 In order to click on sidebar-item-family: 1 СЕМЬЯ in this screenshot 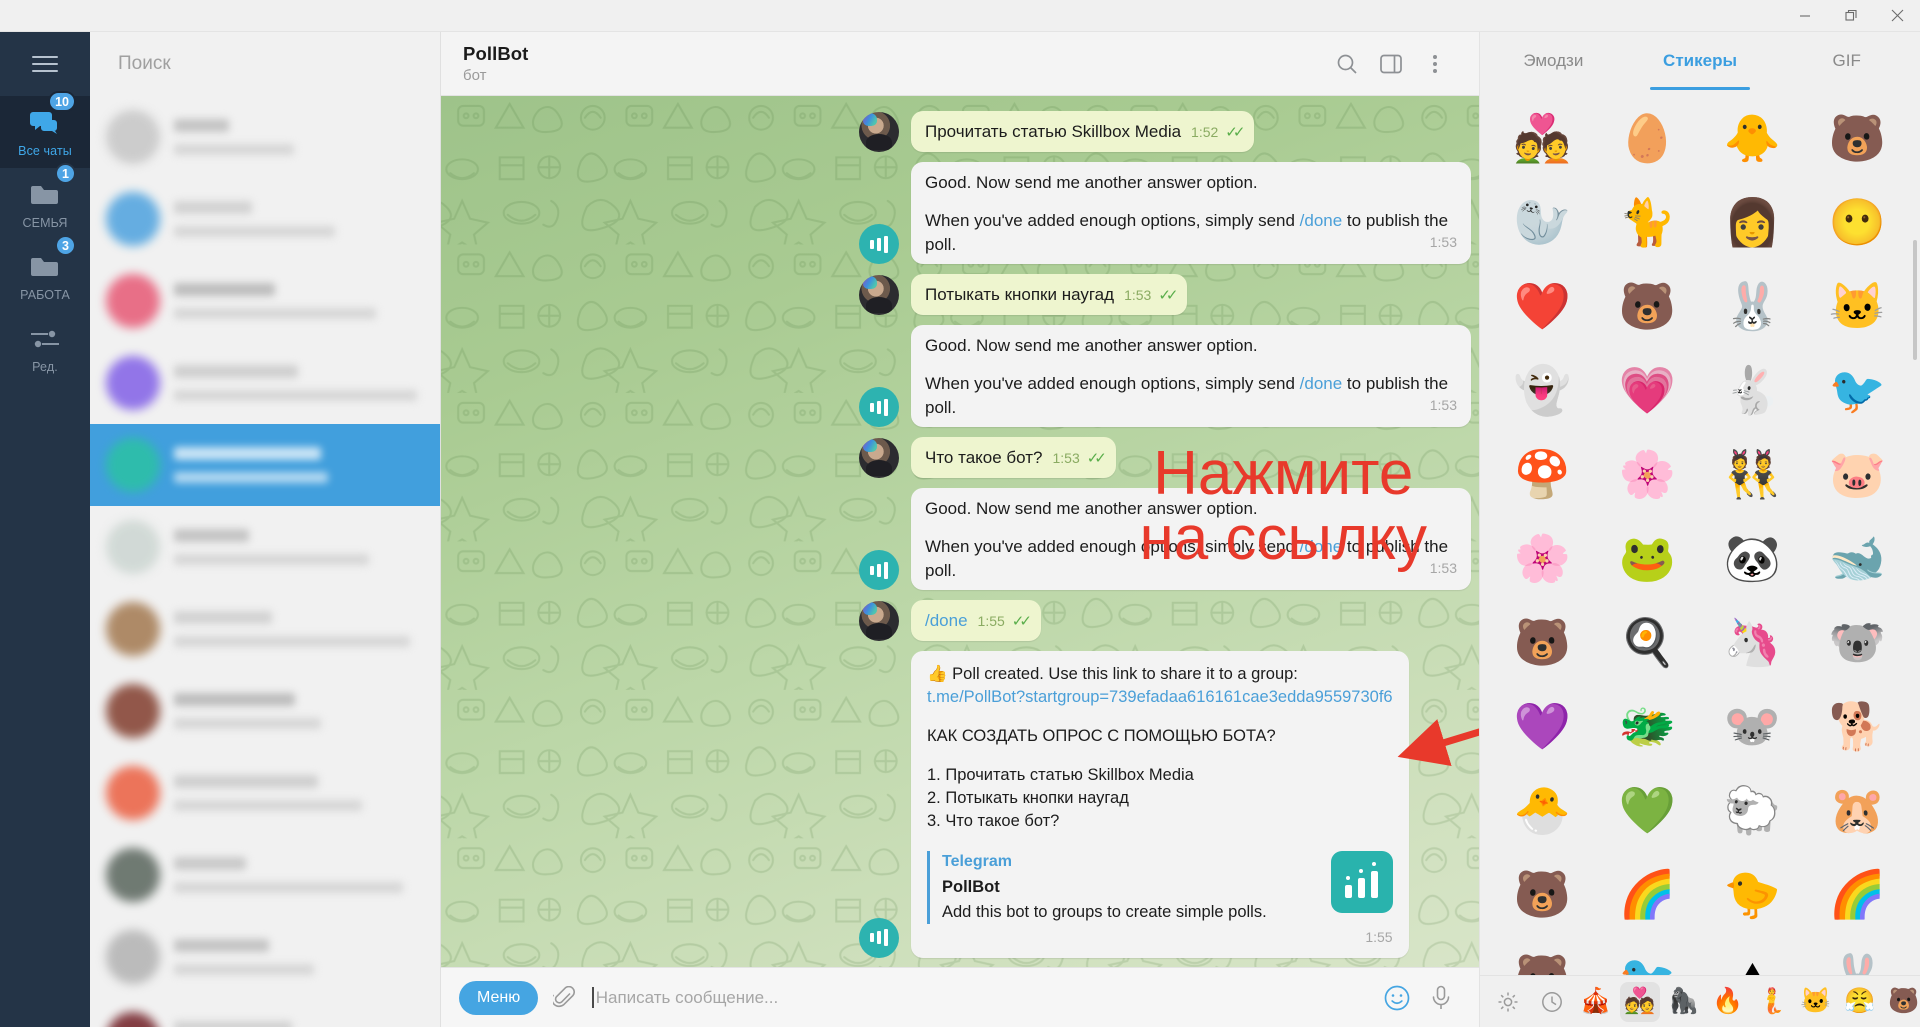, I will do `click(45, 201)`.